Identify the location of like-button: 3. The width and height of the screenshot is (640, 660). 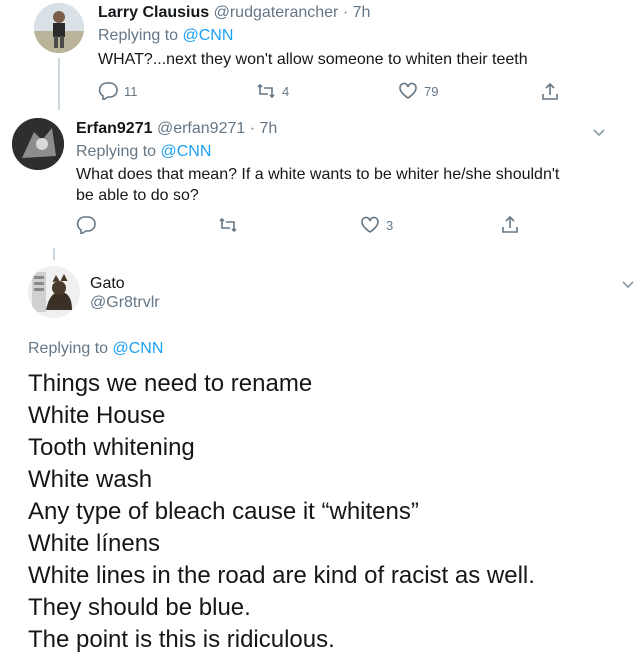
(376, 225).